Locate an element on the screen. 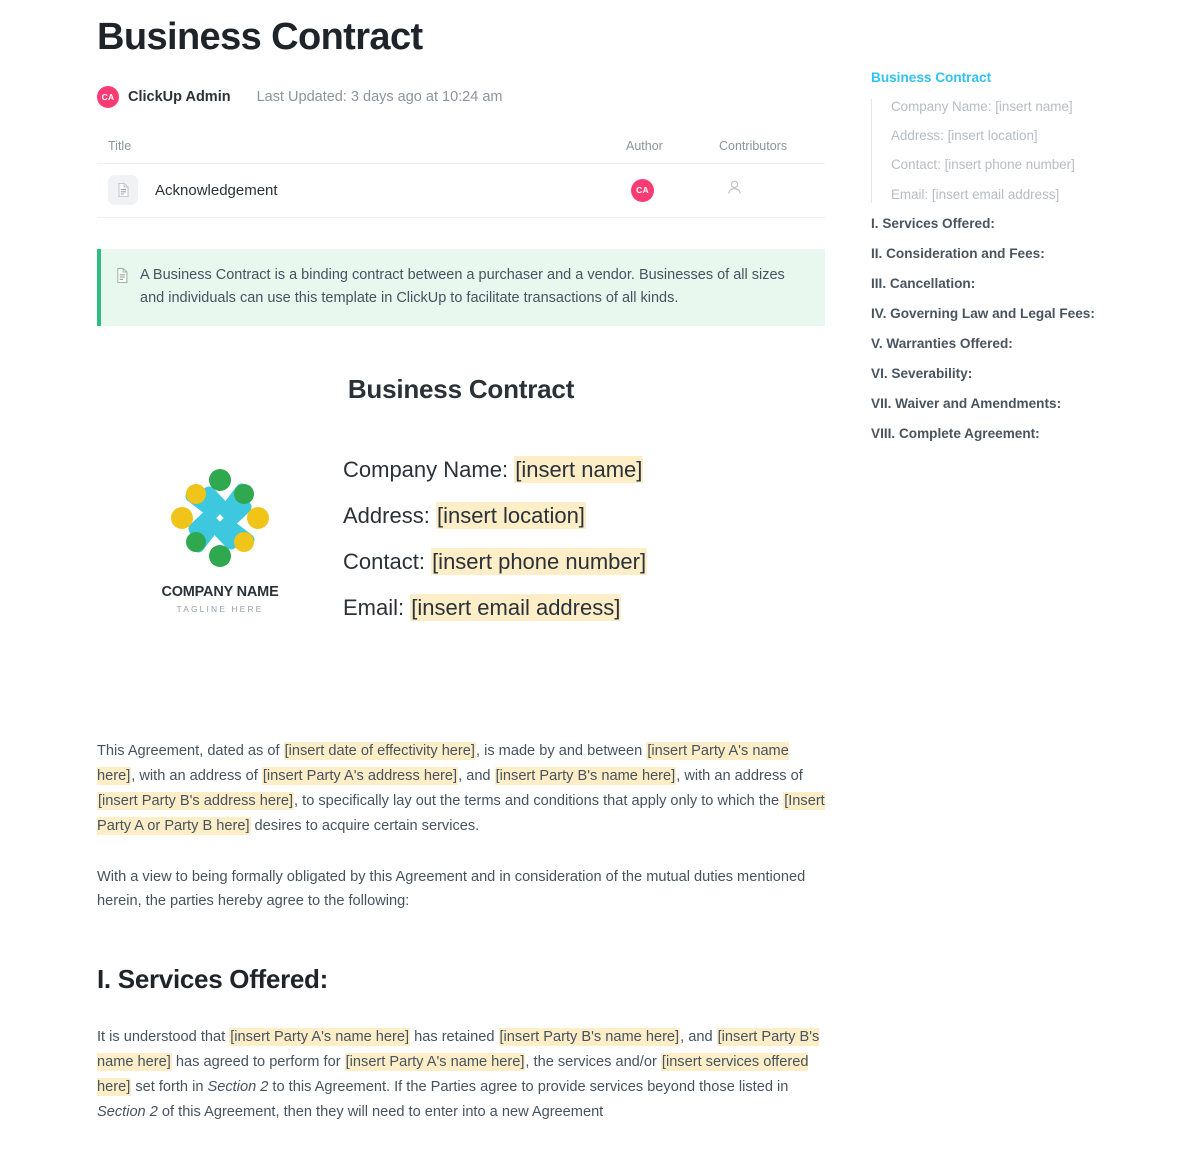 This screenshot has height=1160, width=1200. field-label: Company Name: is located at coordinates (426, 470).